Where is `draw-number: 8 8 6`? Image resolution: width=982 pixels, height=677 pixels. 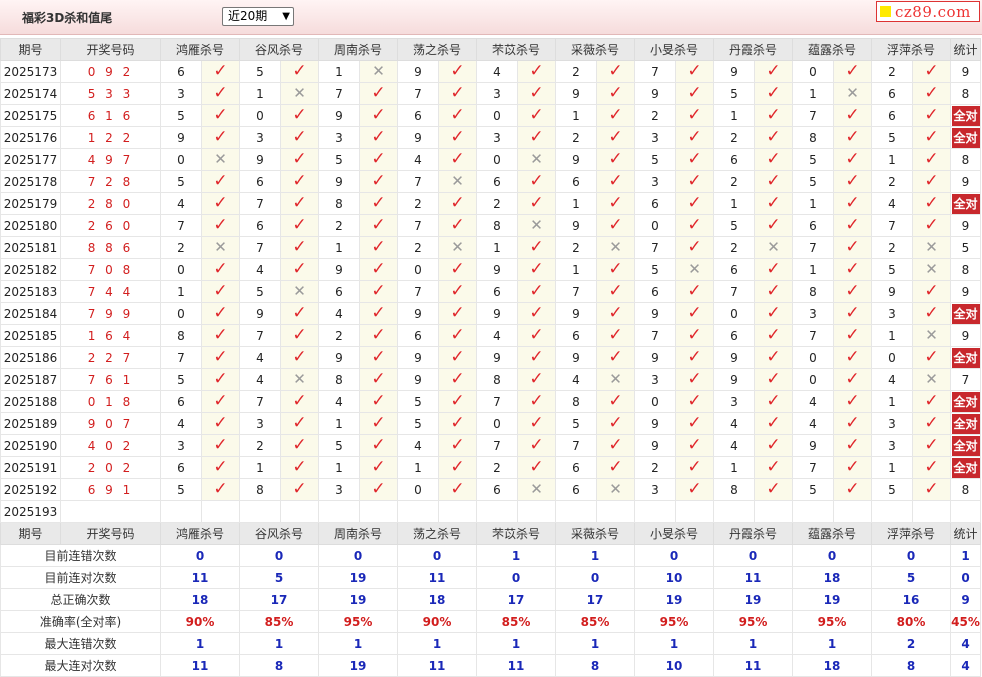
draw-number: 8 8 6 is located at coordinates (110, 247).